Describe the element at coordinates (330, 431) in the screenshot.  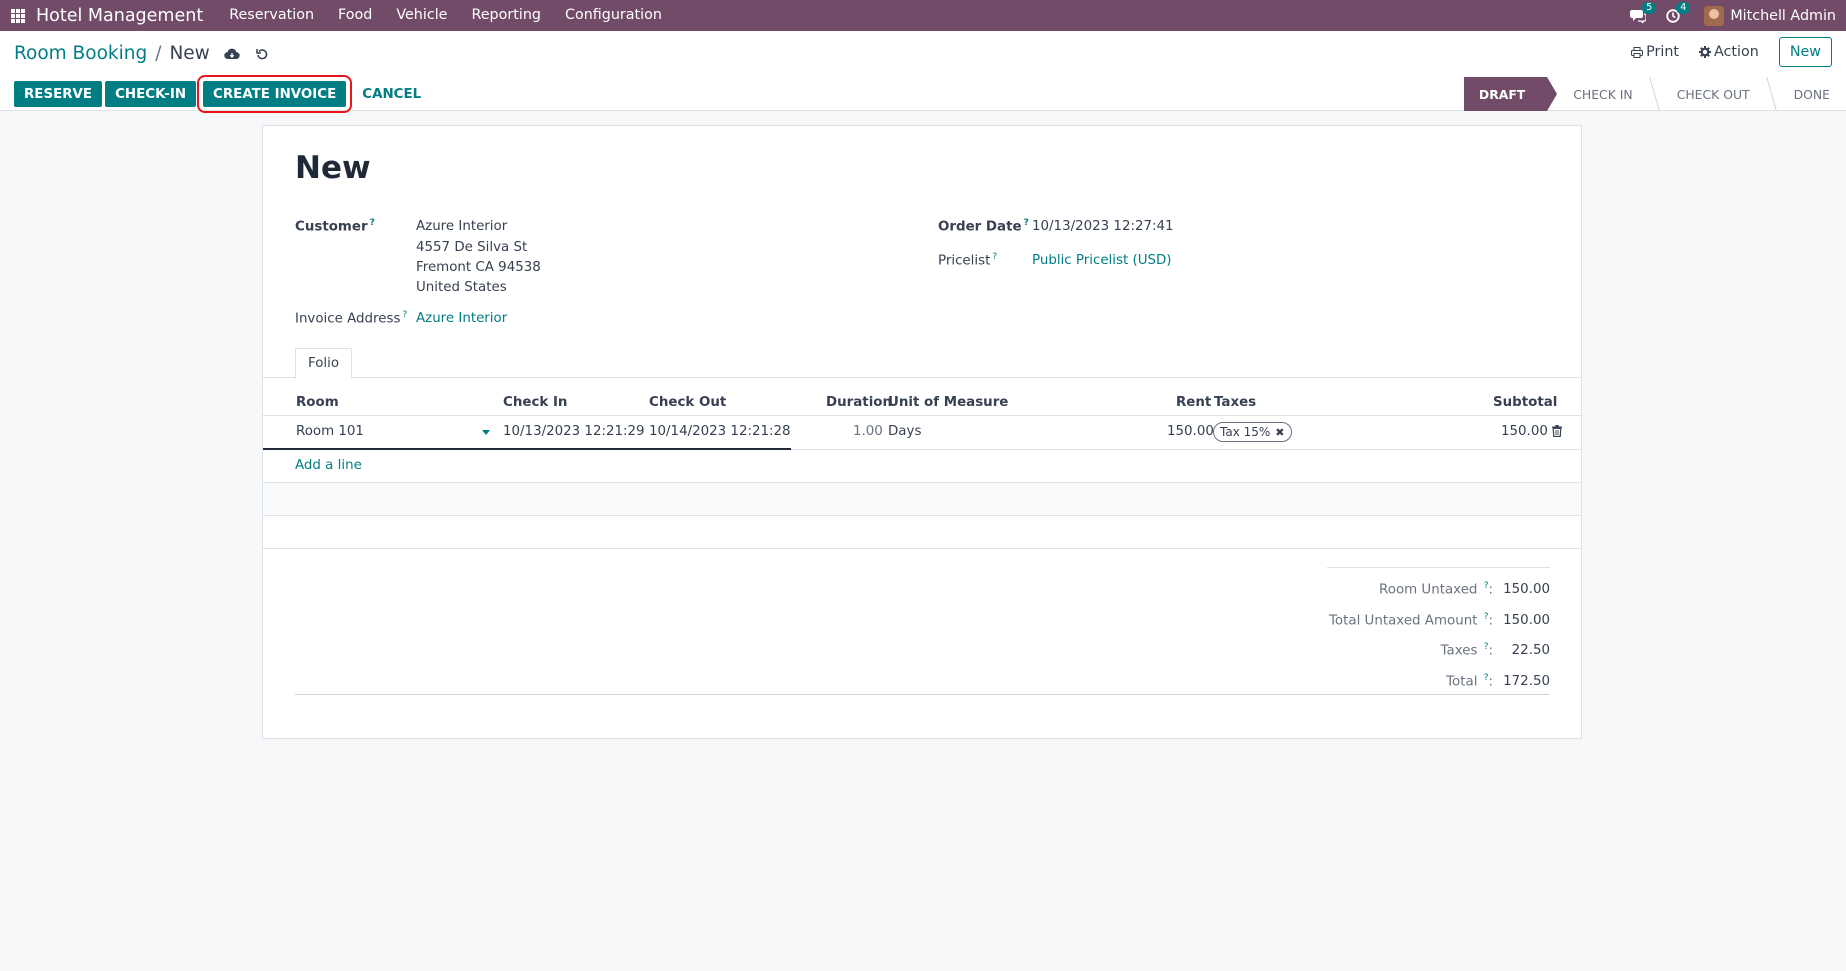
I see `cell-room: Room 101` at that location.